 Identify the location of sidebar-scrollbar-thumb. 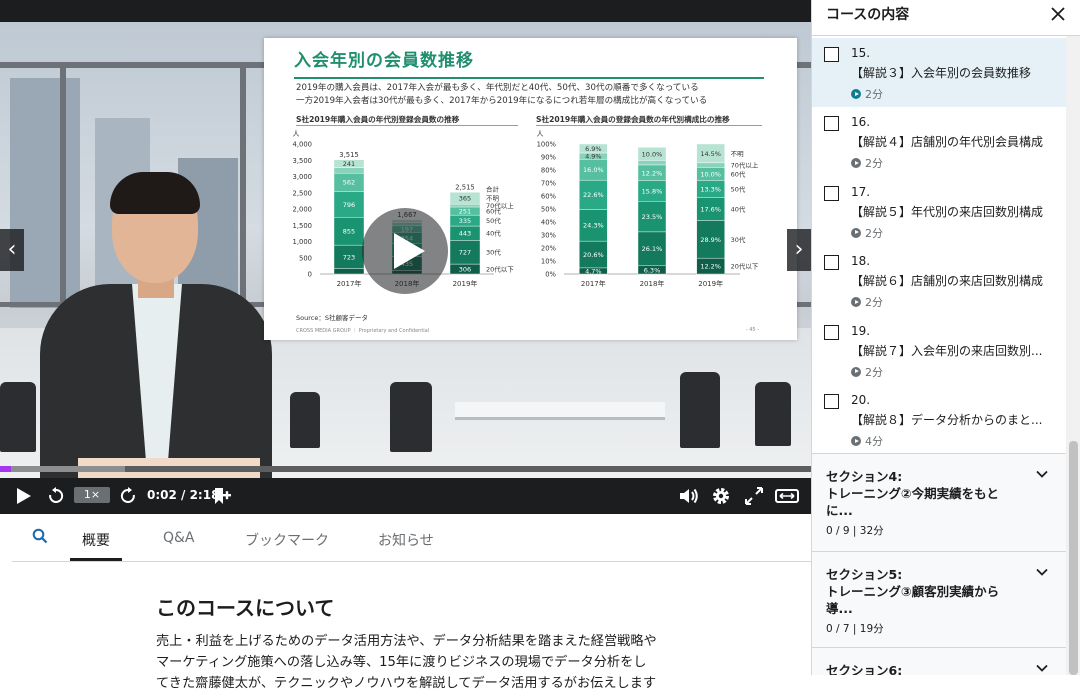
(1073, 558).